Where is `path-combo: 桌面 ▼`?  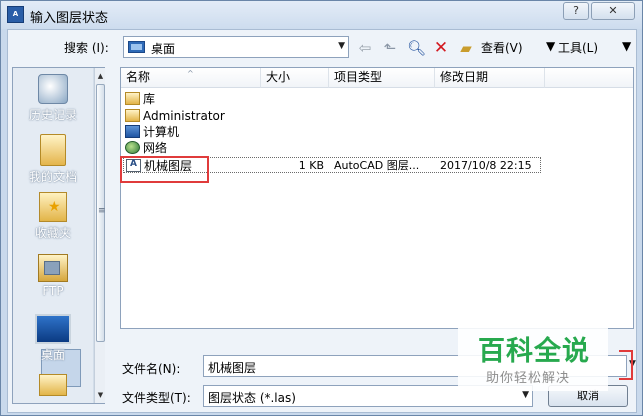 path-combo: 桌面 ▼ is located at coordinates (236, 47).